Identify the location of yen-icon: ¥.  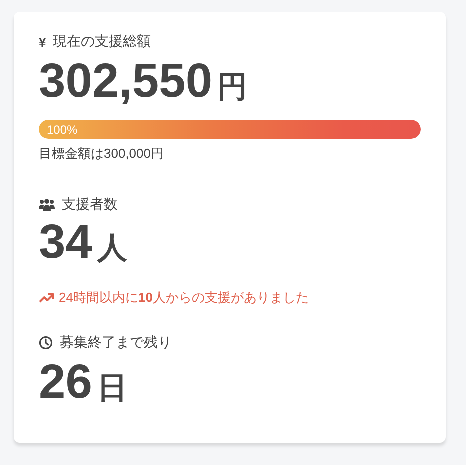
(42, 42).